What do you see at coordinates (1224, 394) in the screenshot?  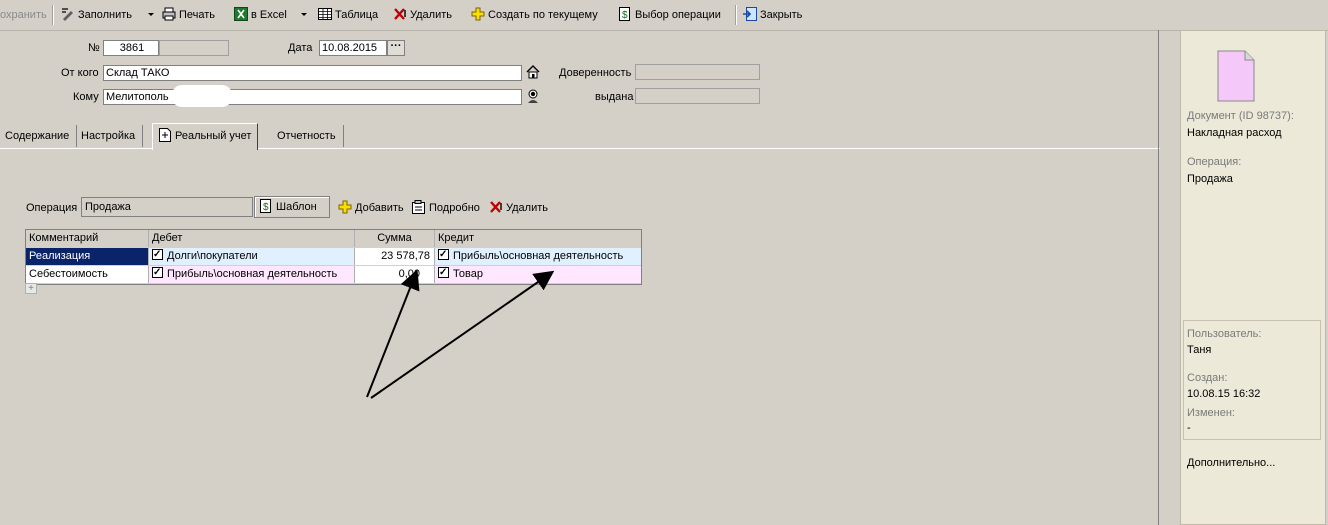 I see `created-value: 10.08.15 16:32` at bounding box center [1224, 394].